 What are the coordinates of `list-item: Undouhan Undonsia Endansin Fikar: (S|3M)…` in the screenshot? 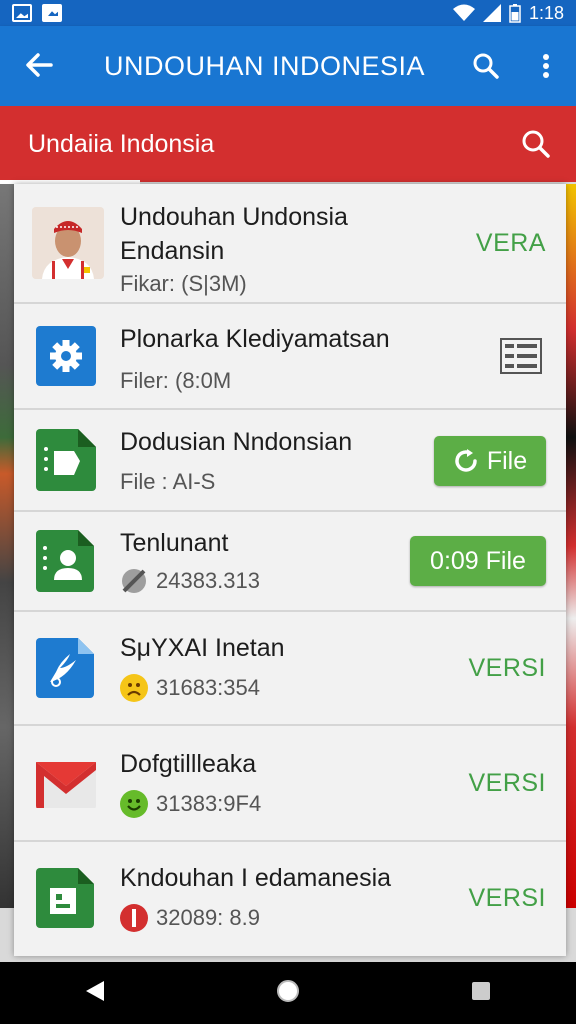 It's located at (290, 244).